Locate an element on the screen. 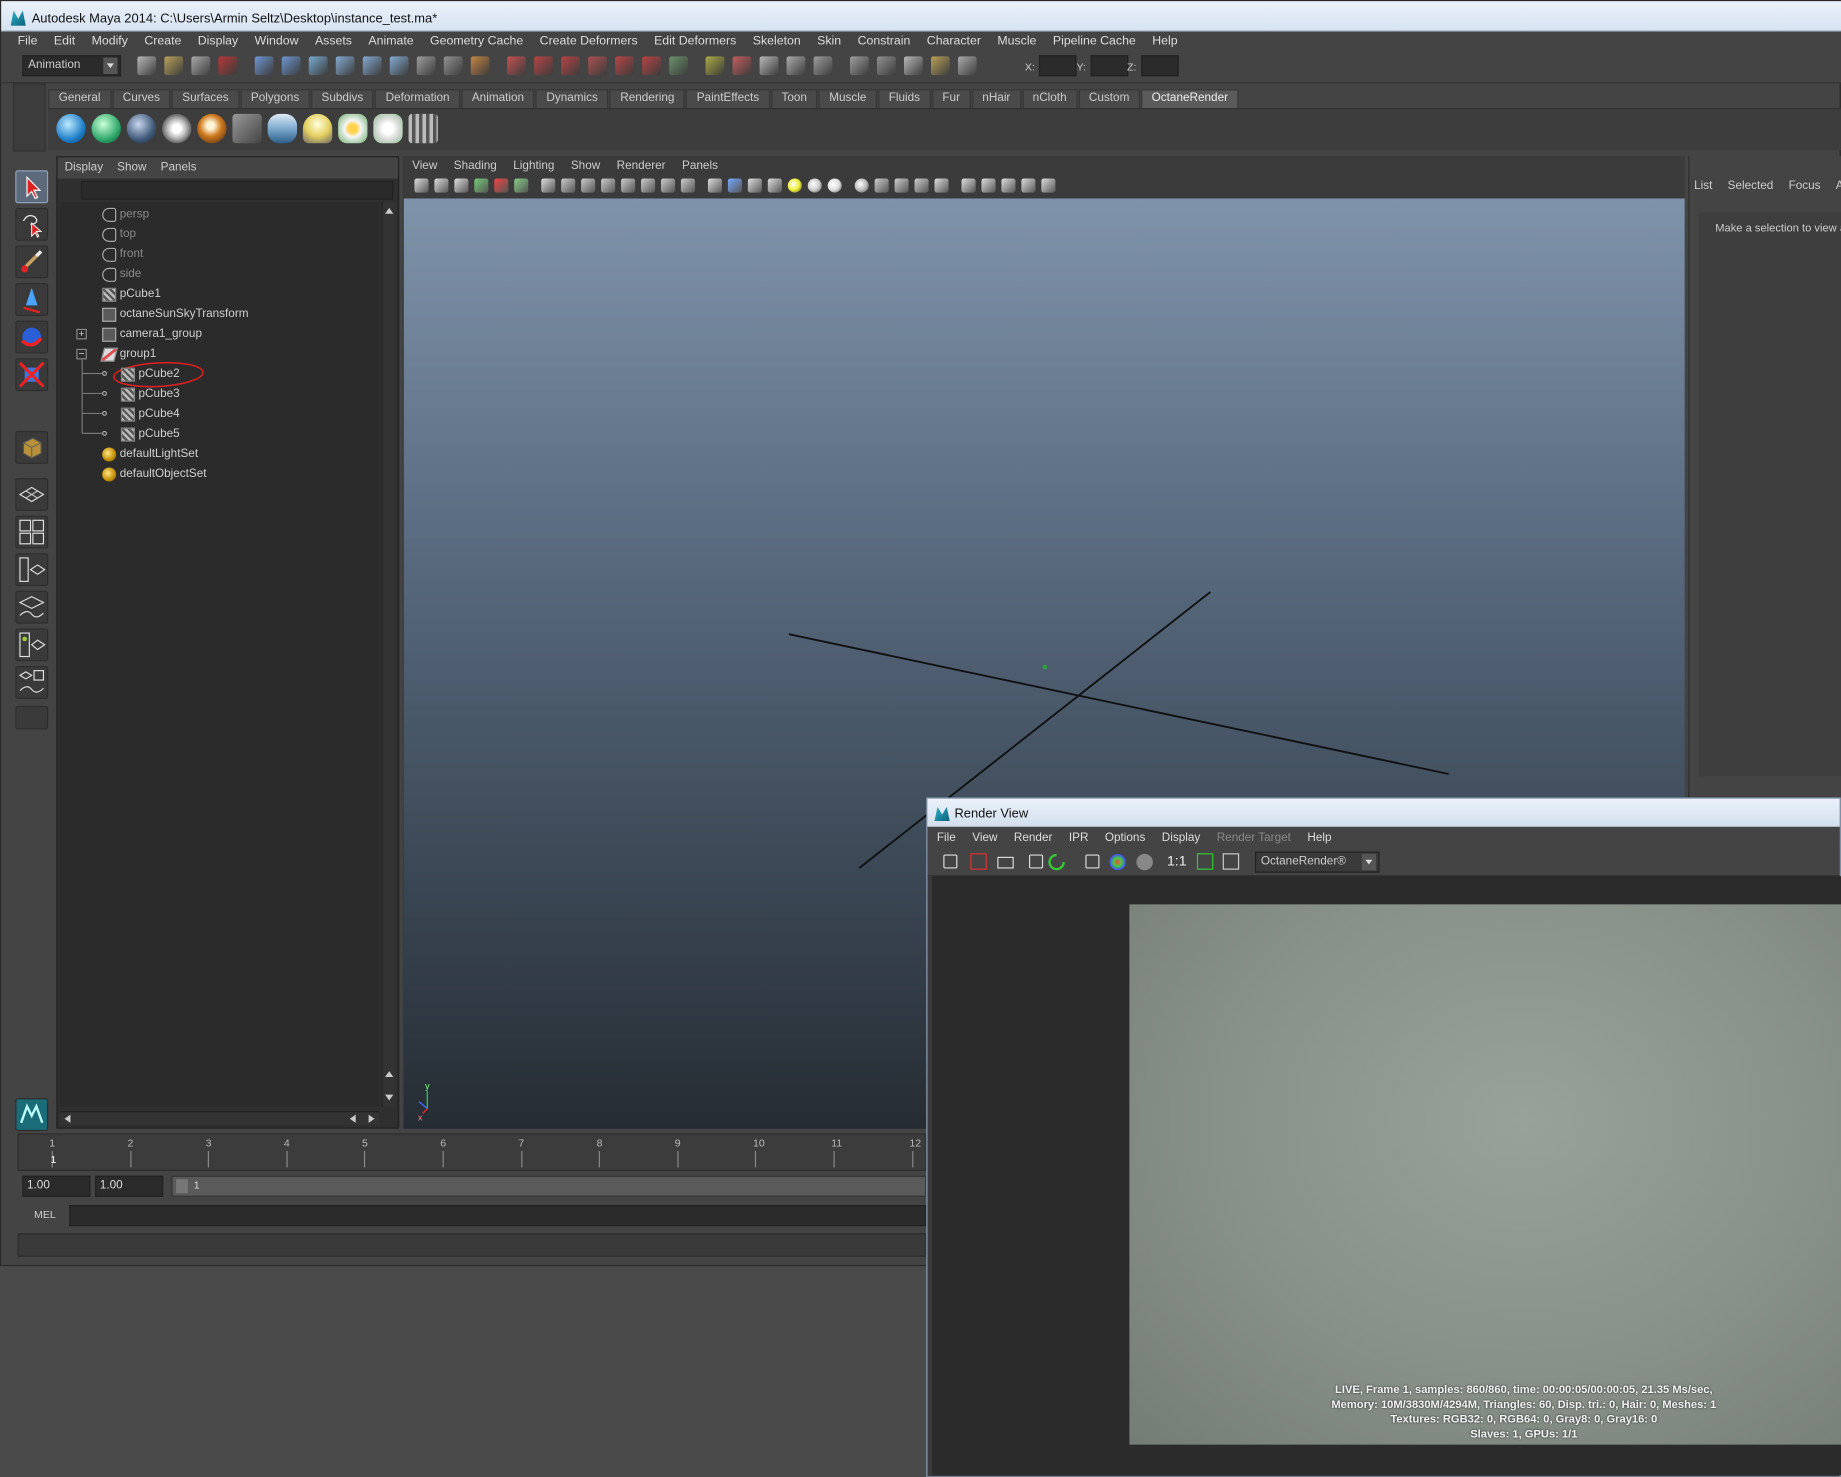  shelf-tab-muscle: Muscle is located at coordinates (847, 99).